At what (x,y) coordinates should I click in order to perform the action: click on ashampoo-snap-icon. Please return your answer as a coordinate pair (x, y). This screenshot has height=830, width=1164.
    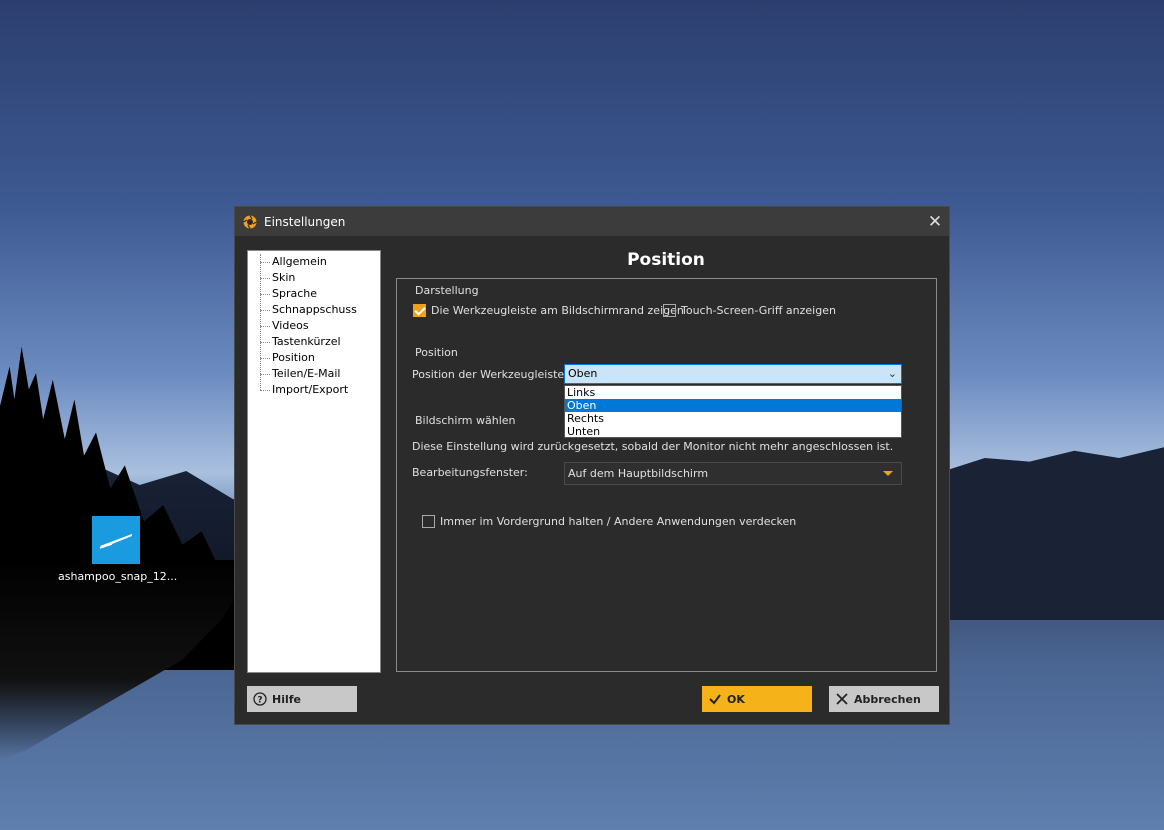
    Looking at the image, I should click on (116, 540).